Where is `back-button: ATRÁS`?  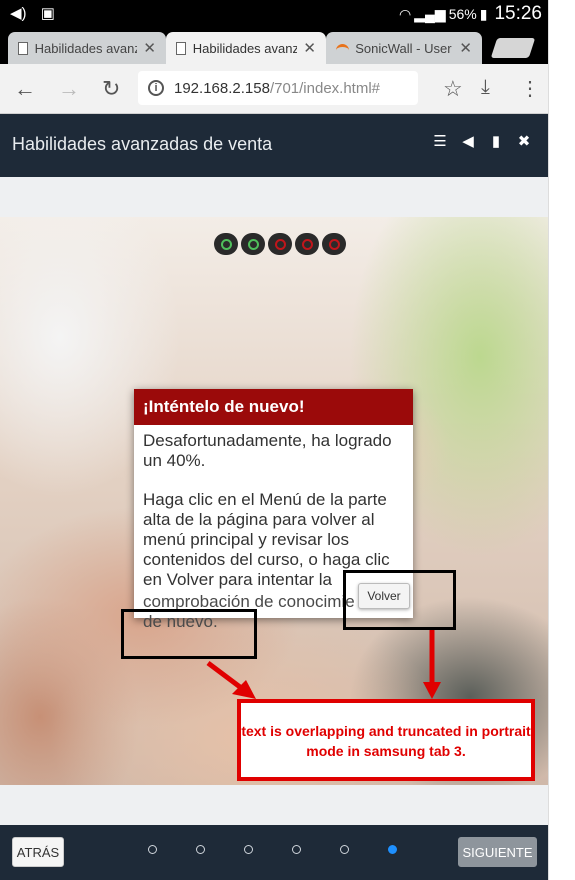
back-button: ATRÁS is located at coordinates (38, 852).